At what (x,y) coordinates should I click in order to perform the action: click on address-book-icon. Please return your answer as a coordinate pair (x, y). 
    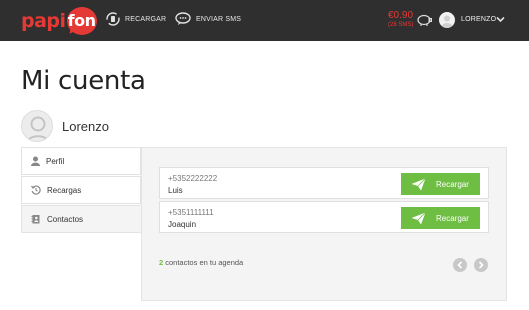
    Looking at the image, I should click on (35, 219).